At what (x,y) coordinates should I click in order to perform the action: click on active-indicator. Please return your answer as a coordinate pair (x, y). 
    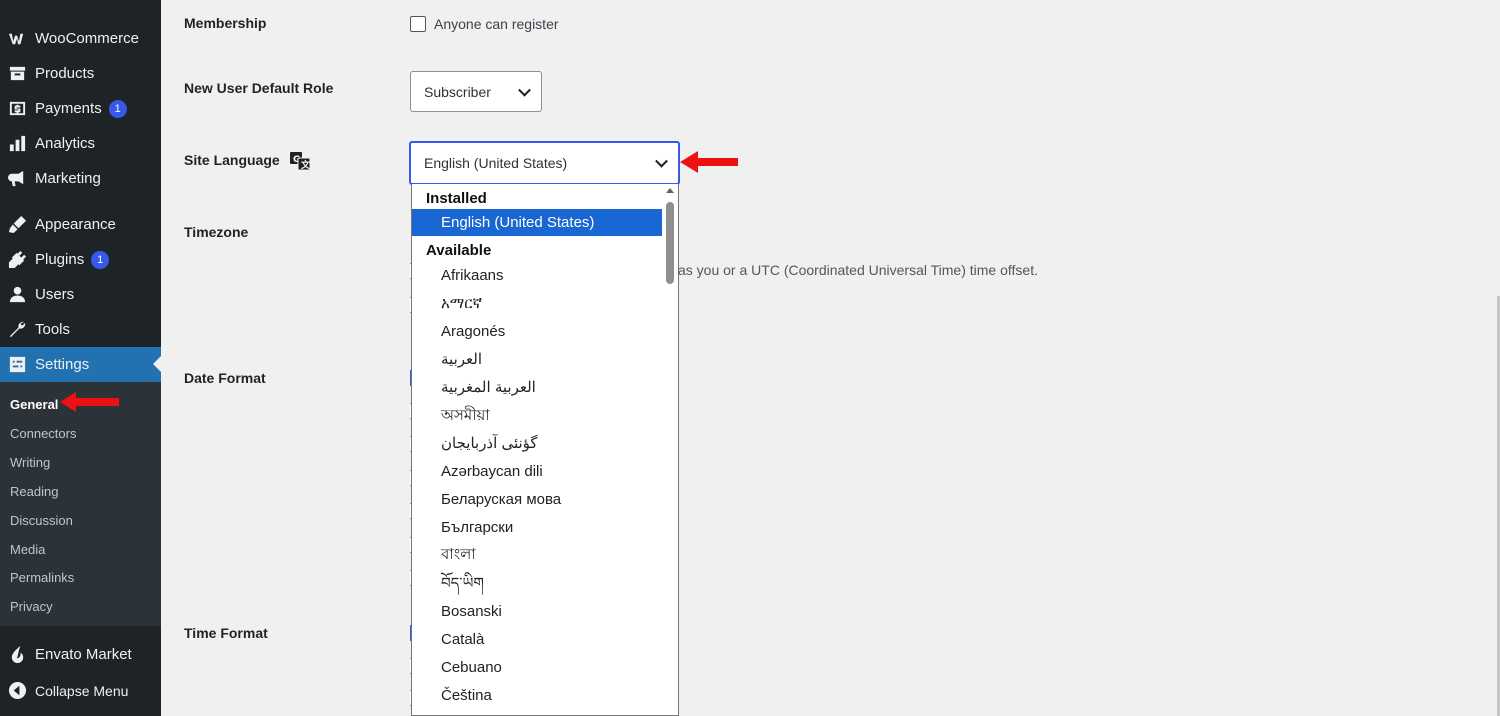
    Looking at the image, I should click on (157, 364).